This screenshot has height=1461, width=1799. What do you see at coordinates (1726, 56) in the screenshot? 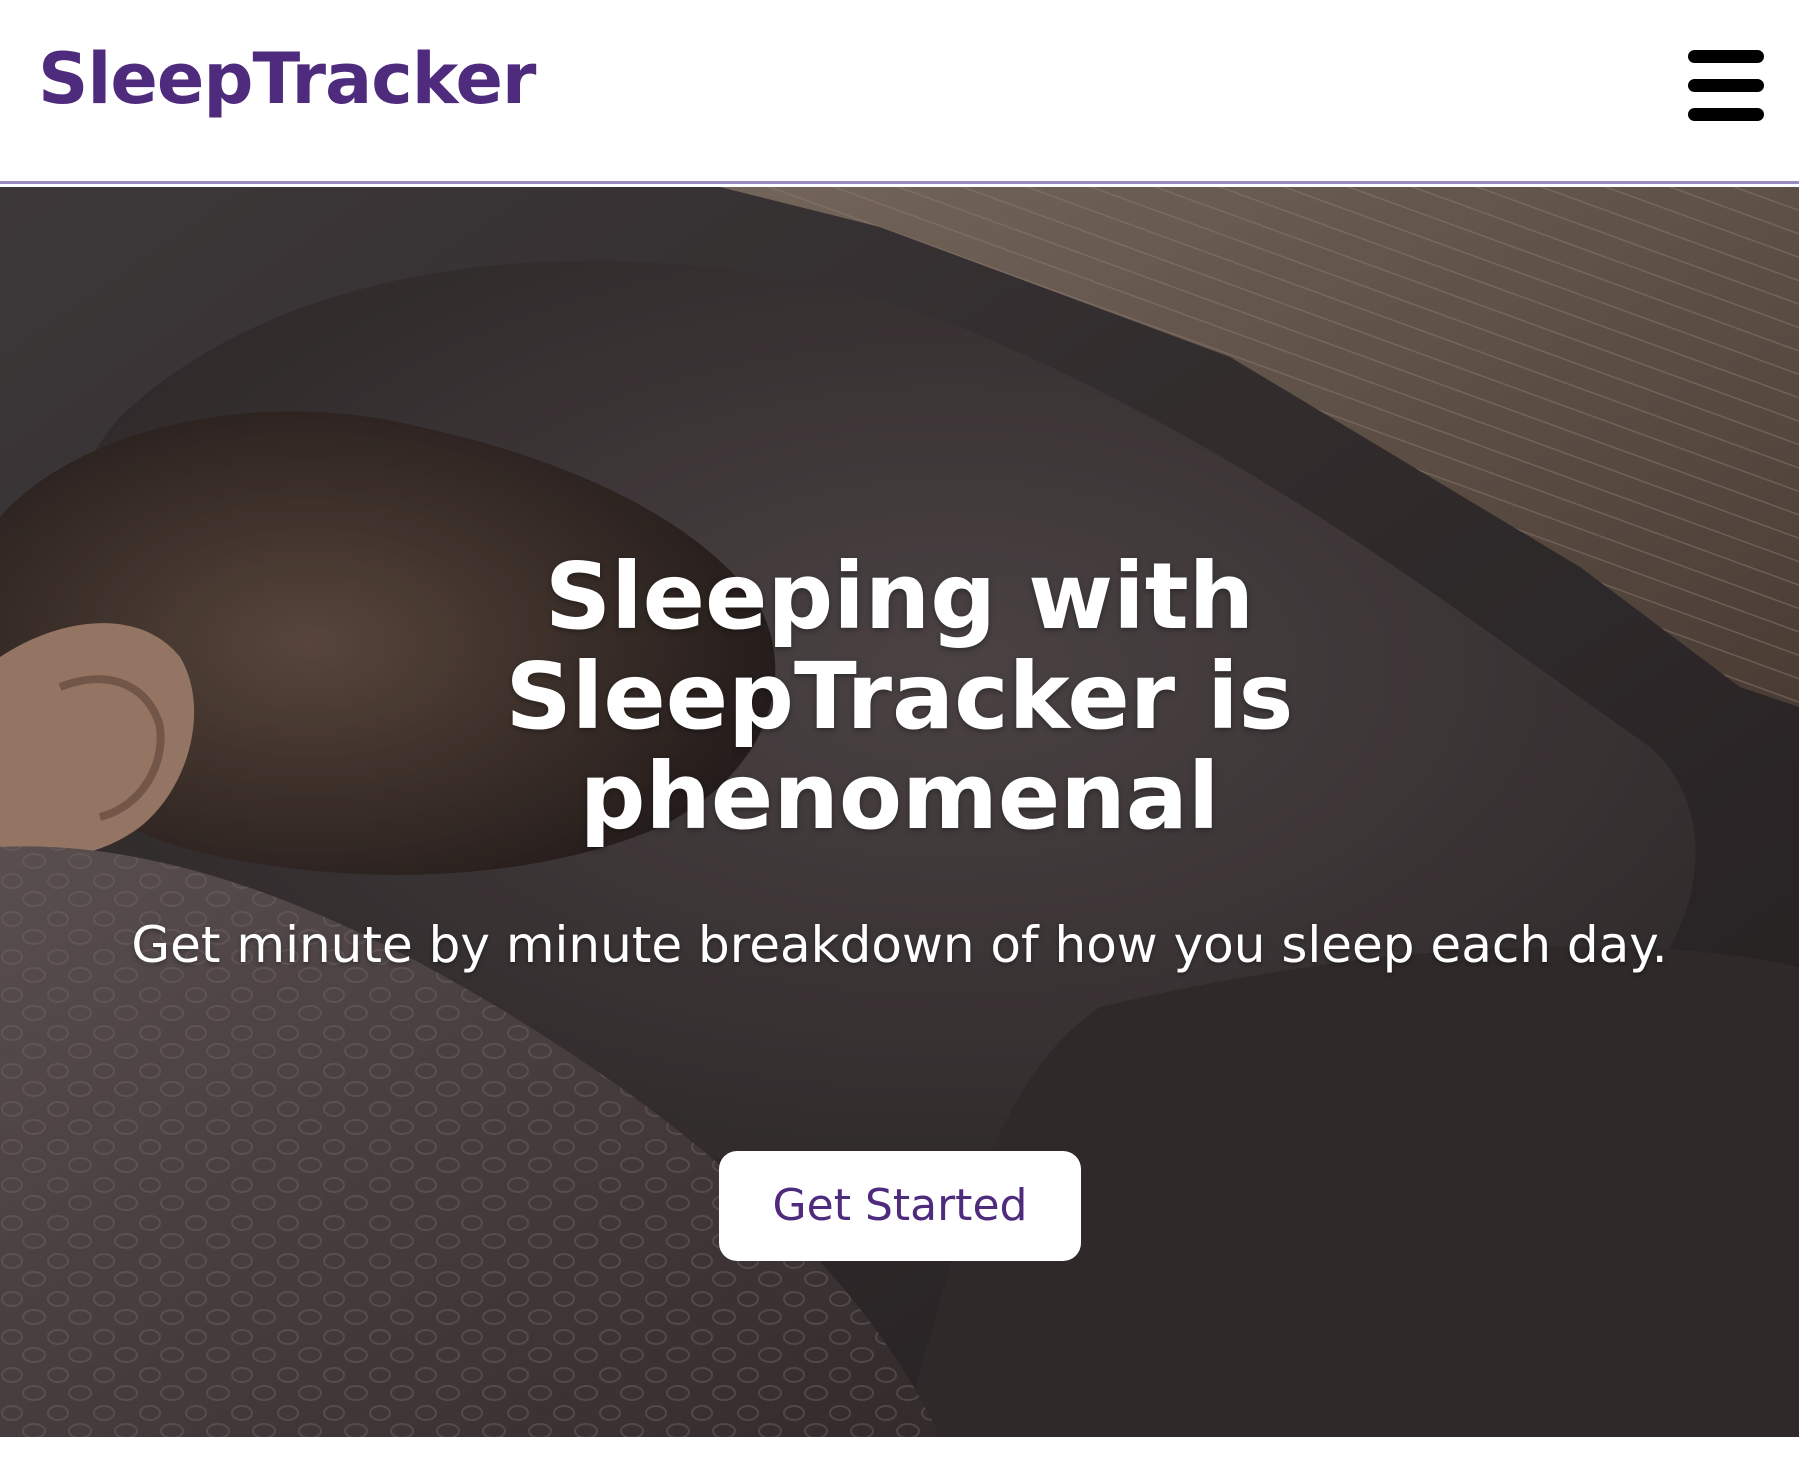
I see `menu-bar-top` at bounding box center [1726, 56].